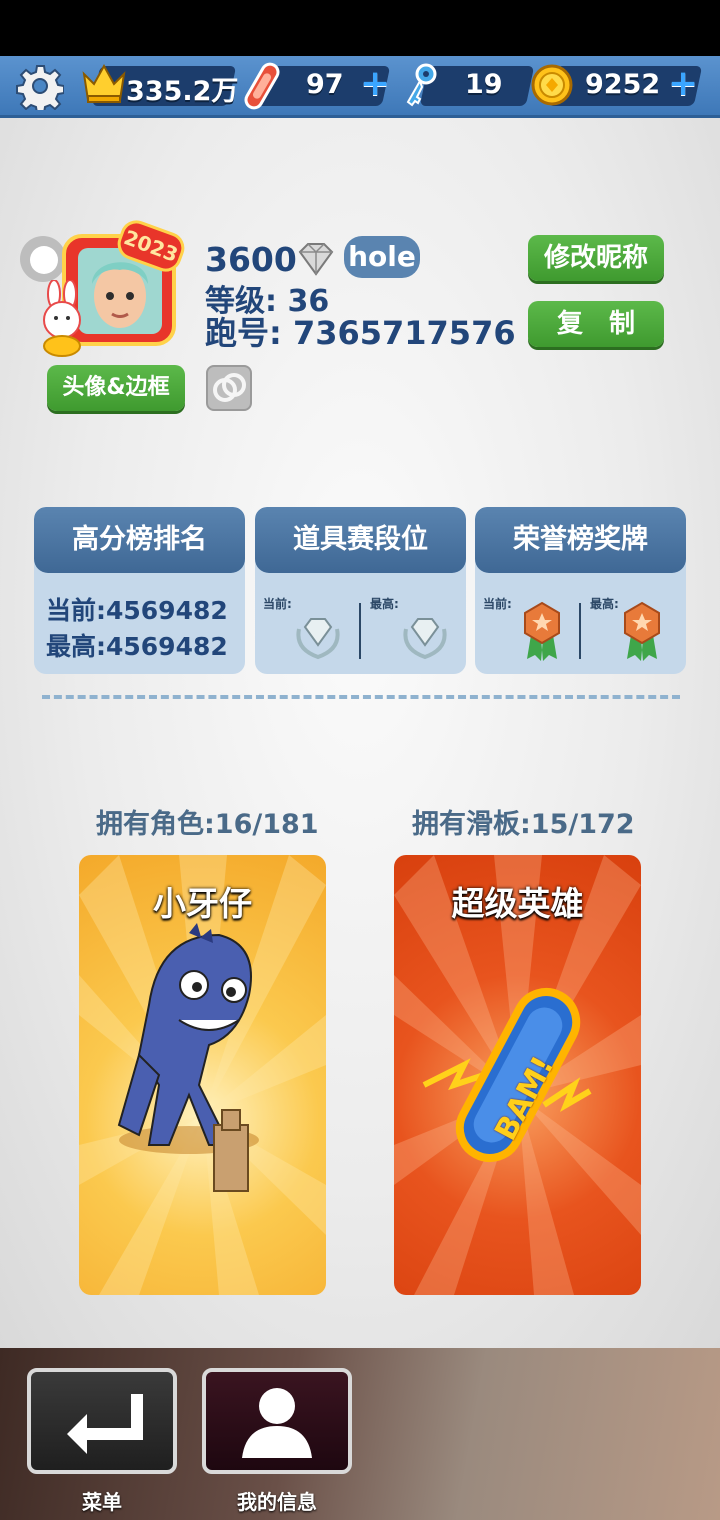  I want to click on currency-bar: 335.2万 97 + 19 9252 +, so click(360, 87).